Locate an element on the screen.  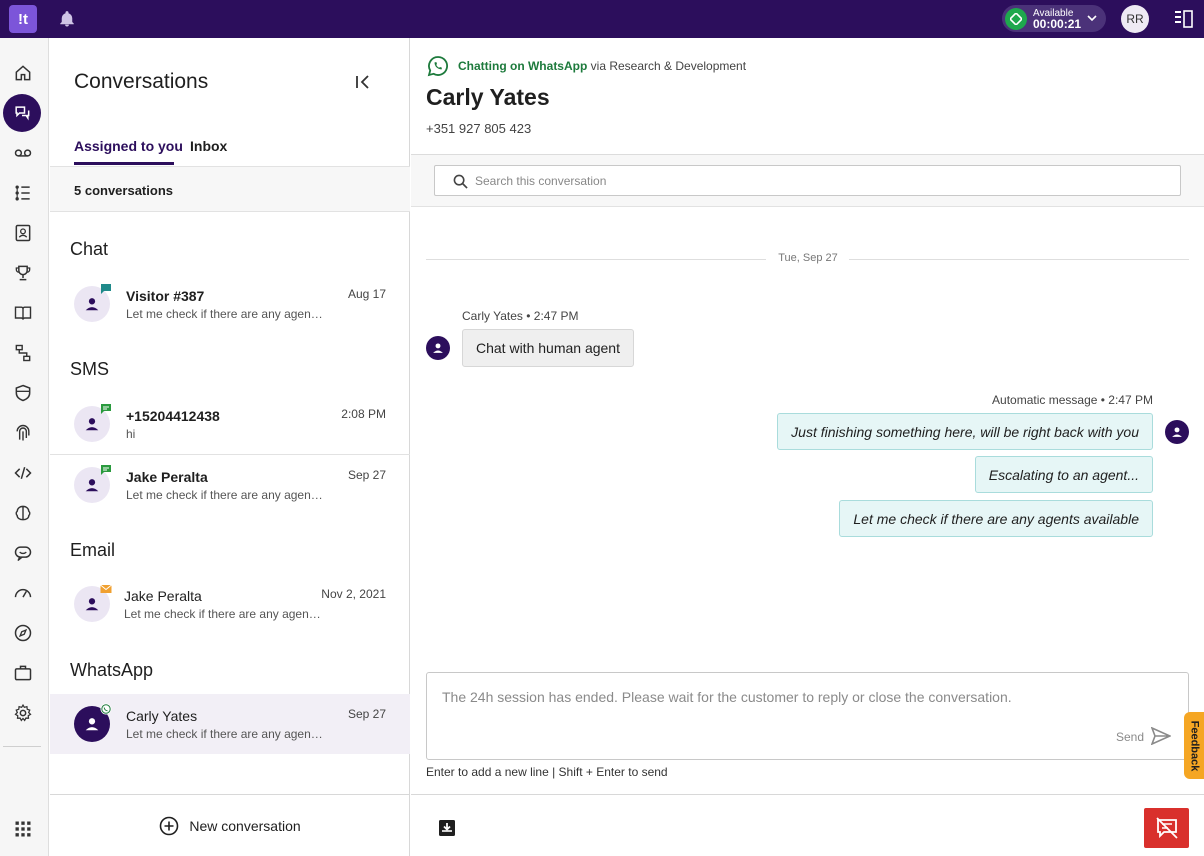
download-tray-icon is located at coordinates (447, 828).